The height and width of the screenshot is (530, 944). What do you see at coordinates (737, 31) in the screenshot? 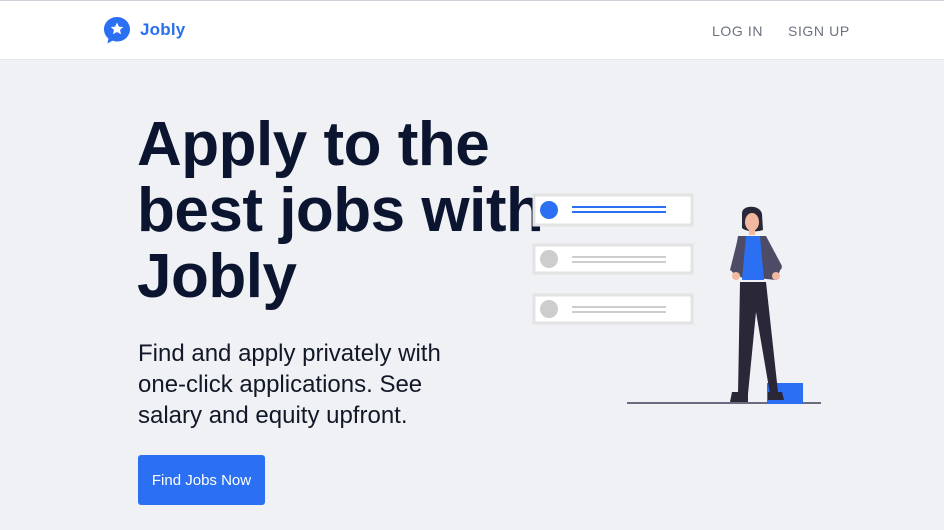
I see `login-link: LOG IN` at bounding box center [737, 31].